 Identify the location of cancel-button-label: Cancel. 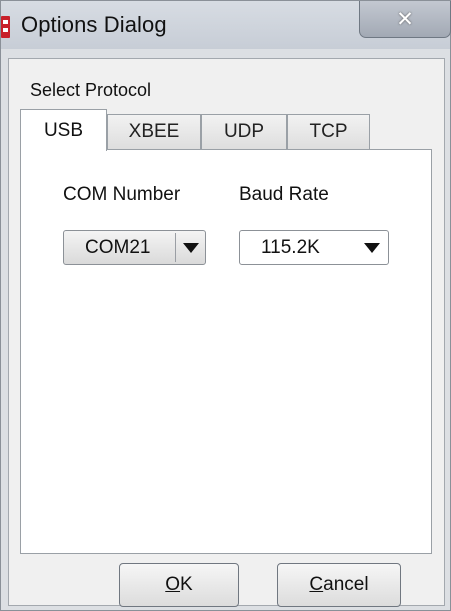
(339, 584).